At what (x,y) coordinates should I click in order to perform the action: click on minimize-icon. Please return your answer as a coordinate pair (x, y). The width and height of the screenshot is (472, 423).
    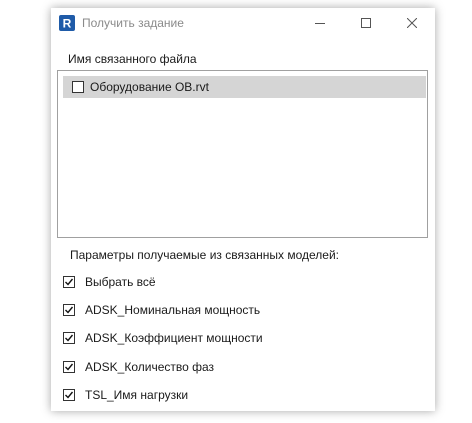
    Looking at the image, I should click on (320, 23).